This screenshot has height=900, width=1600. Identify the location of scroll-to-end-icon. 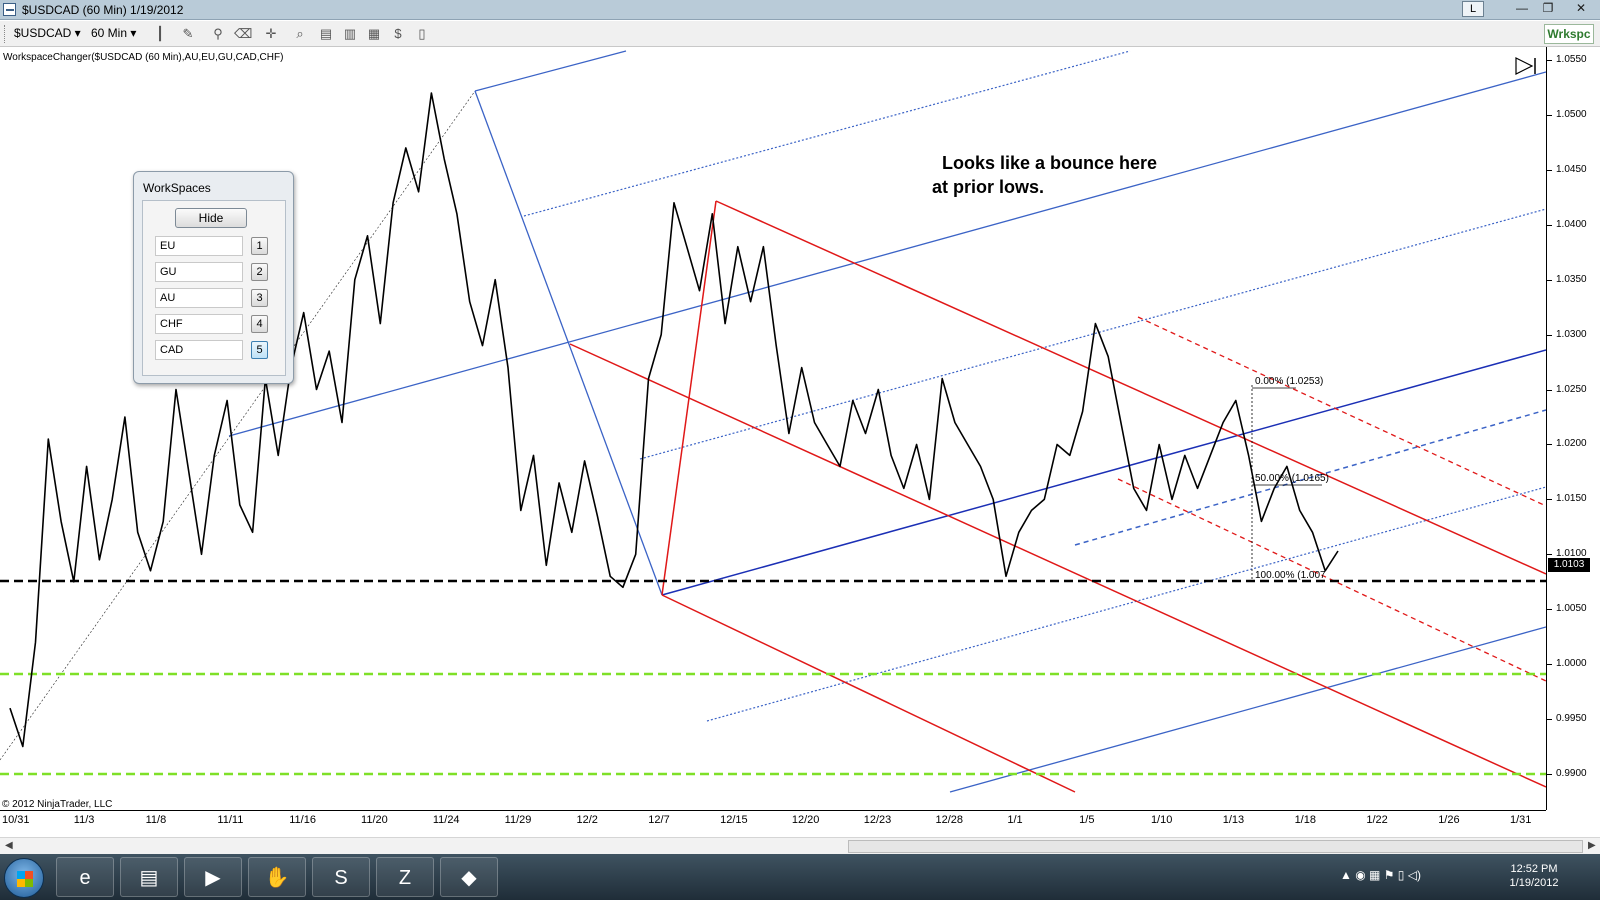
(1526, 66).